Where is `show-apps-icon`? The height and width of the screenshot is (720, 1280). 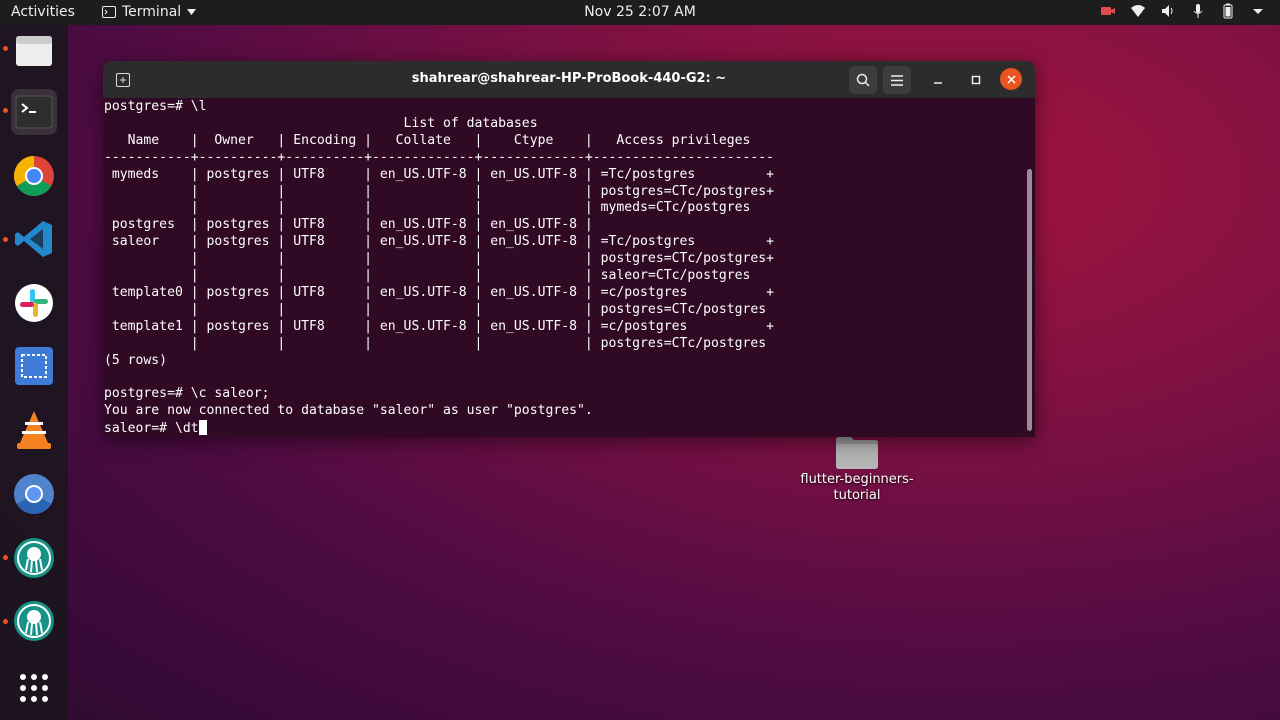 show-apps-icon is located at coordinates (34, 688).